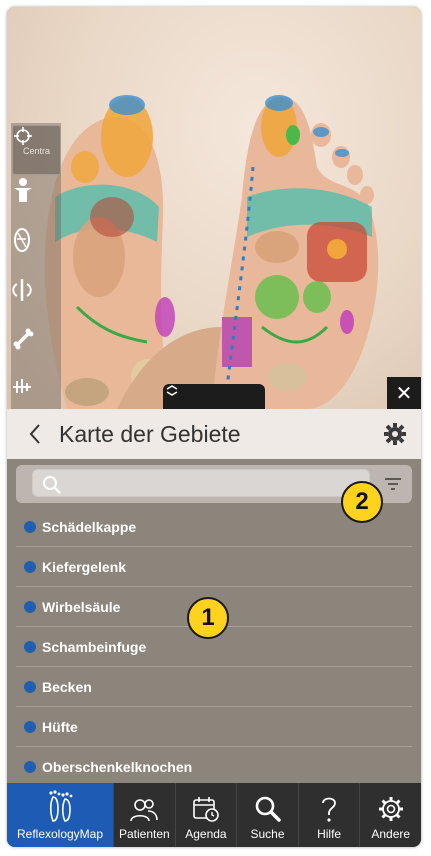 The image size is (431, 856). I want to click on tool-nerve, so click(36, 301).